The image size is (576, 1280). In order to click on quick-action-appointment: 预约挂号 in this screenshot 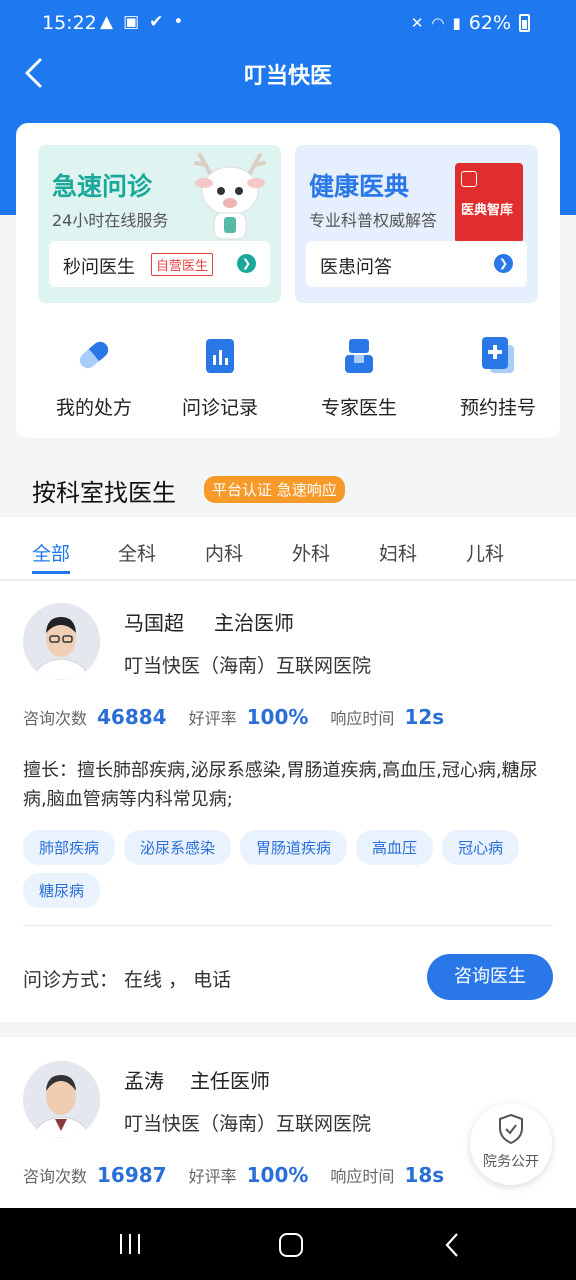, I will do `click(498, 377)`.